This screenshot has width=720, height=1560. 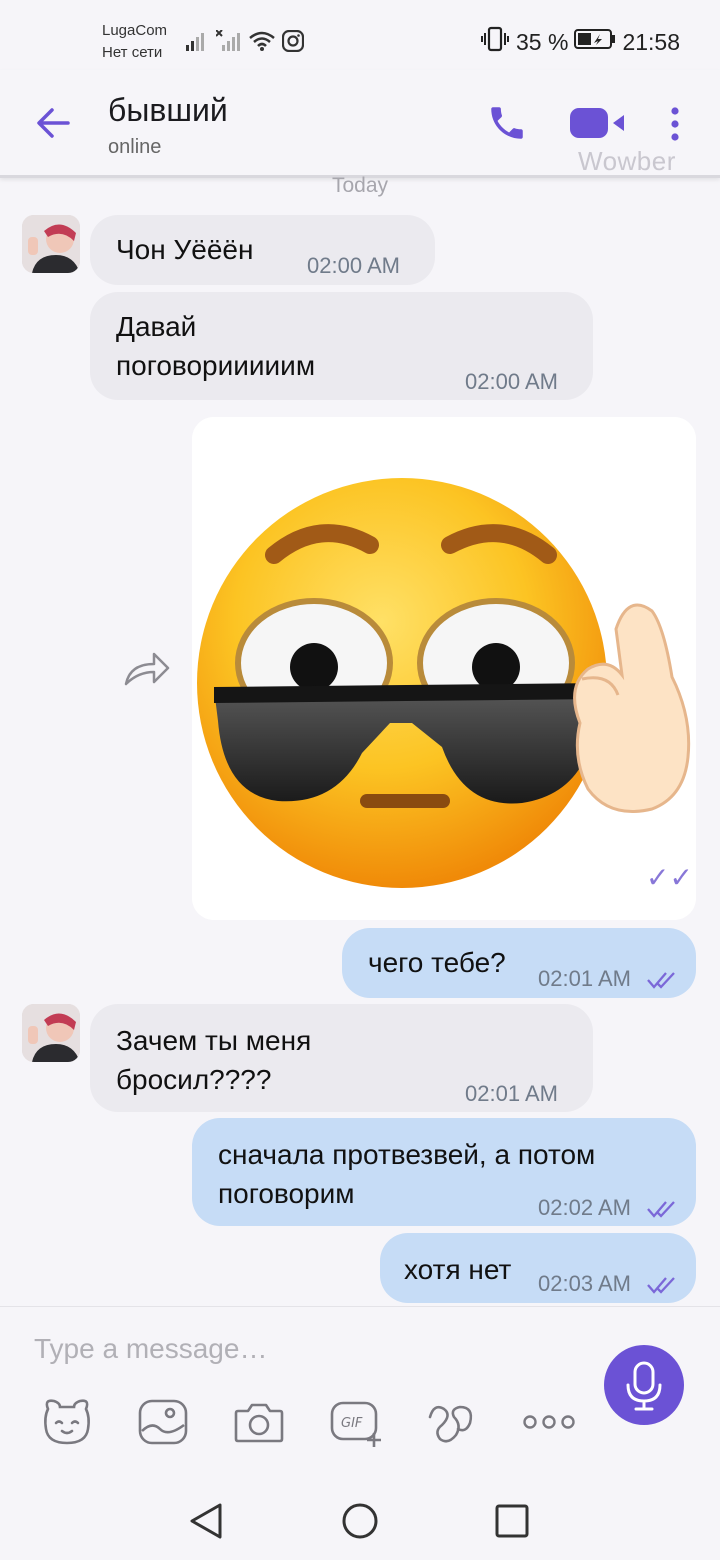 I want to click on message-input, so click(x=294, y=1349).